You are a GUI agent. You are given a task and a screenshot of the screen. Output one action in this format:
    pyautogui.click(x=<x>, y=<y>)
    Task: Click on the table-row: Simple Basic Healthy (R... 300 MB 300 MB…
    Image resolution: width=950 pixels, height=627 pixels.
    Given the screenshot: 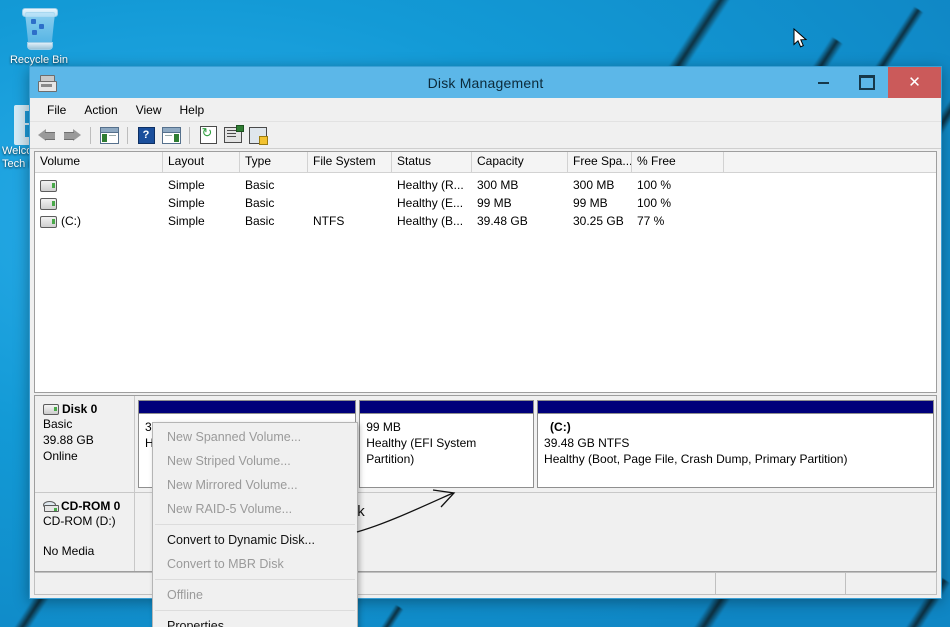 What is the action you would take?
    pyautogui.click(x=485, y=185)
    